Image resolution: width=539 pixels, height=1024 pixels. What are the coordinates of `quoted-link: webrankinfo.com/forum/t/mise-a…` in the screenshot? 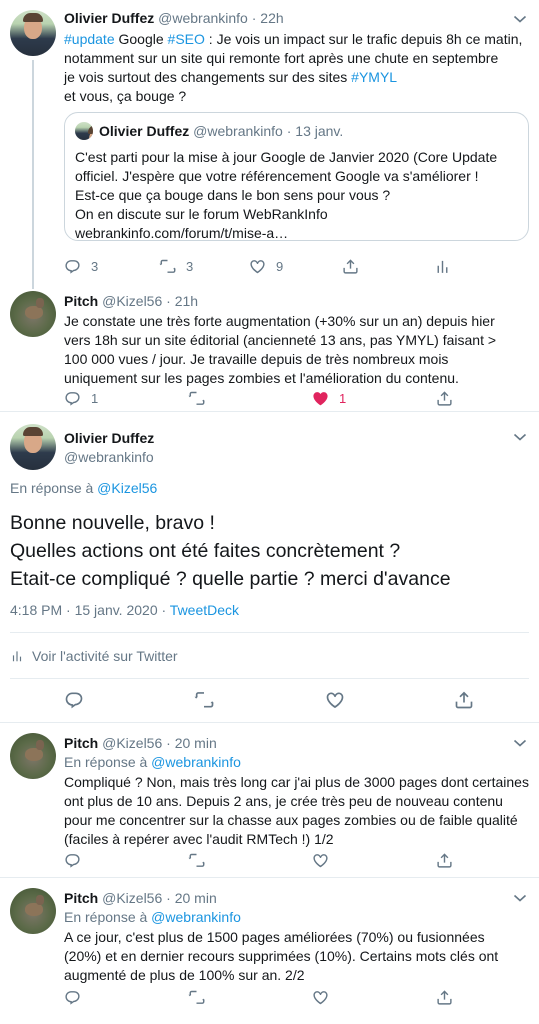 It's located at (296, 233).